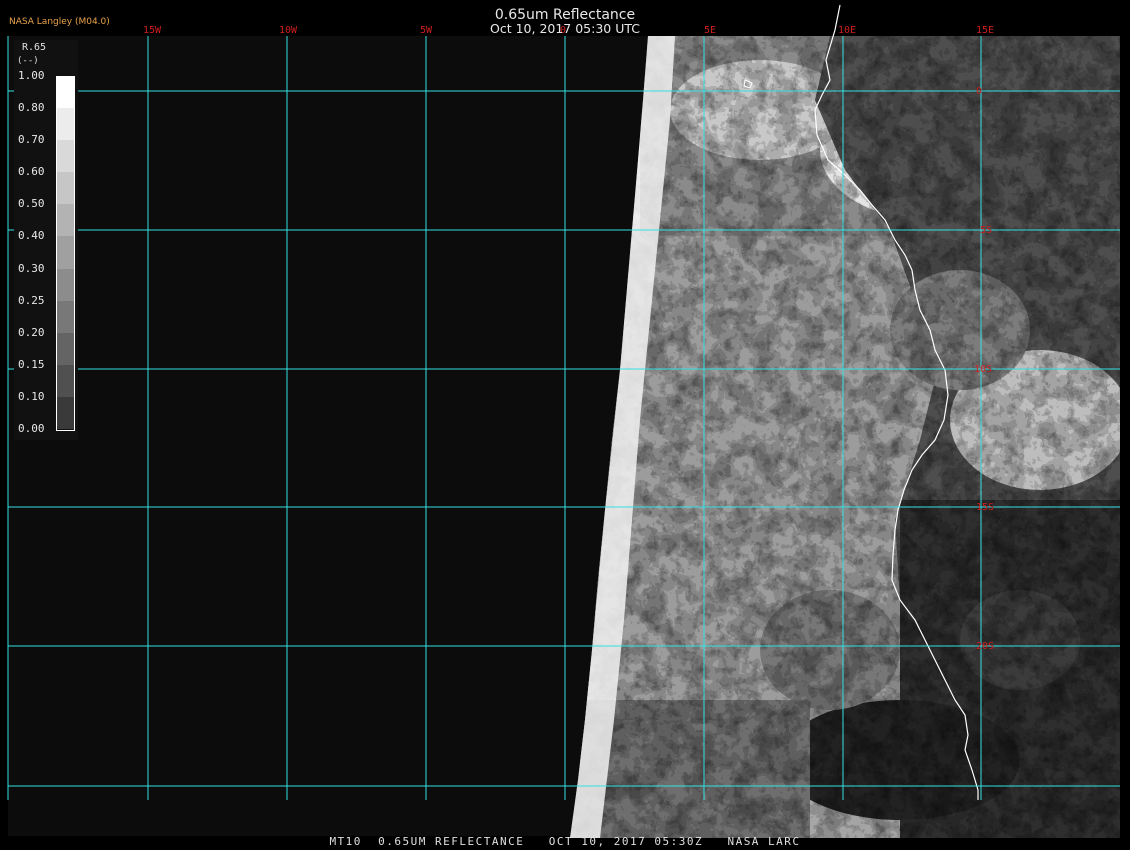 The height and width of the screenshot is (850, 1130). Describe the element at coordinates (31, 428) in the screenshot. I see `legend-tick: 0.00` at that location.